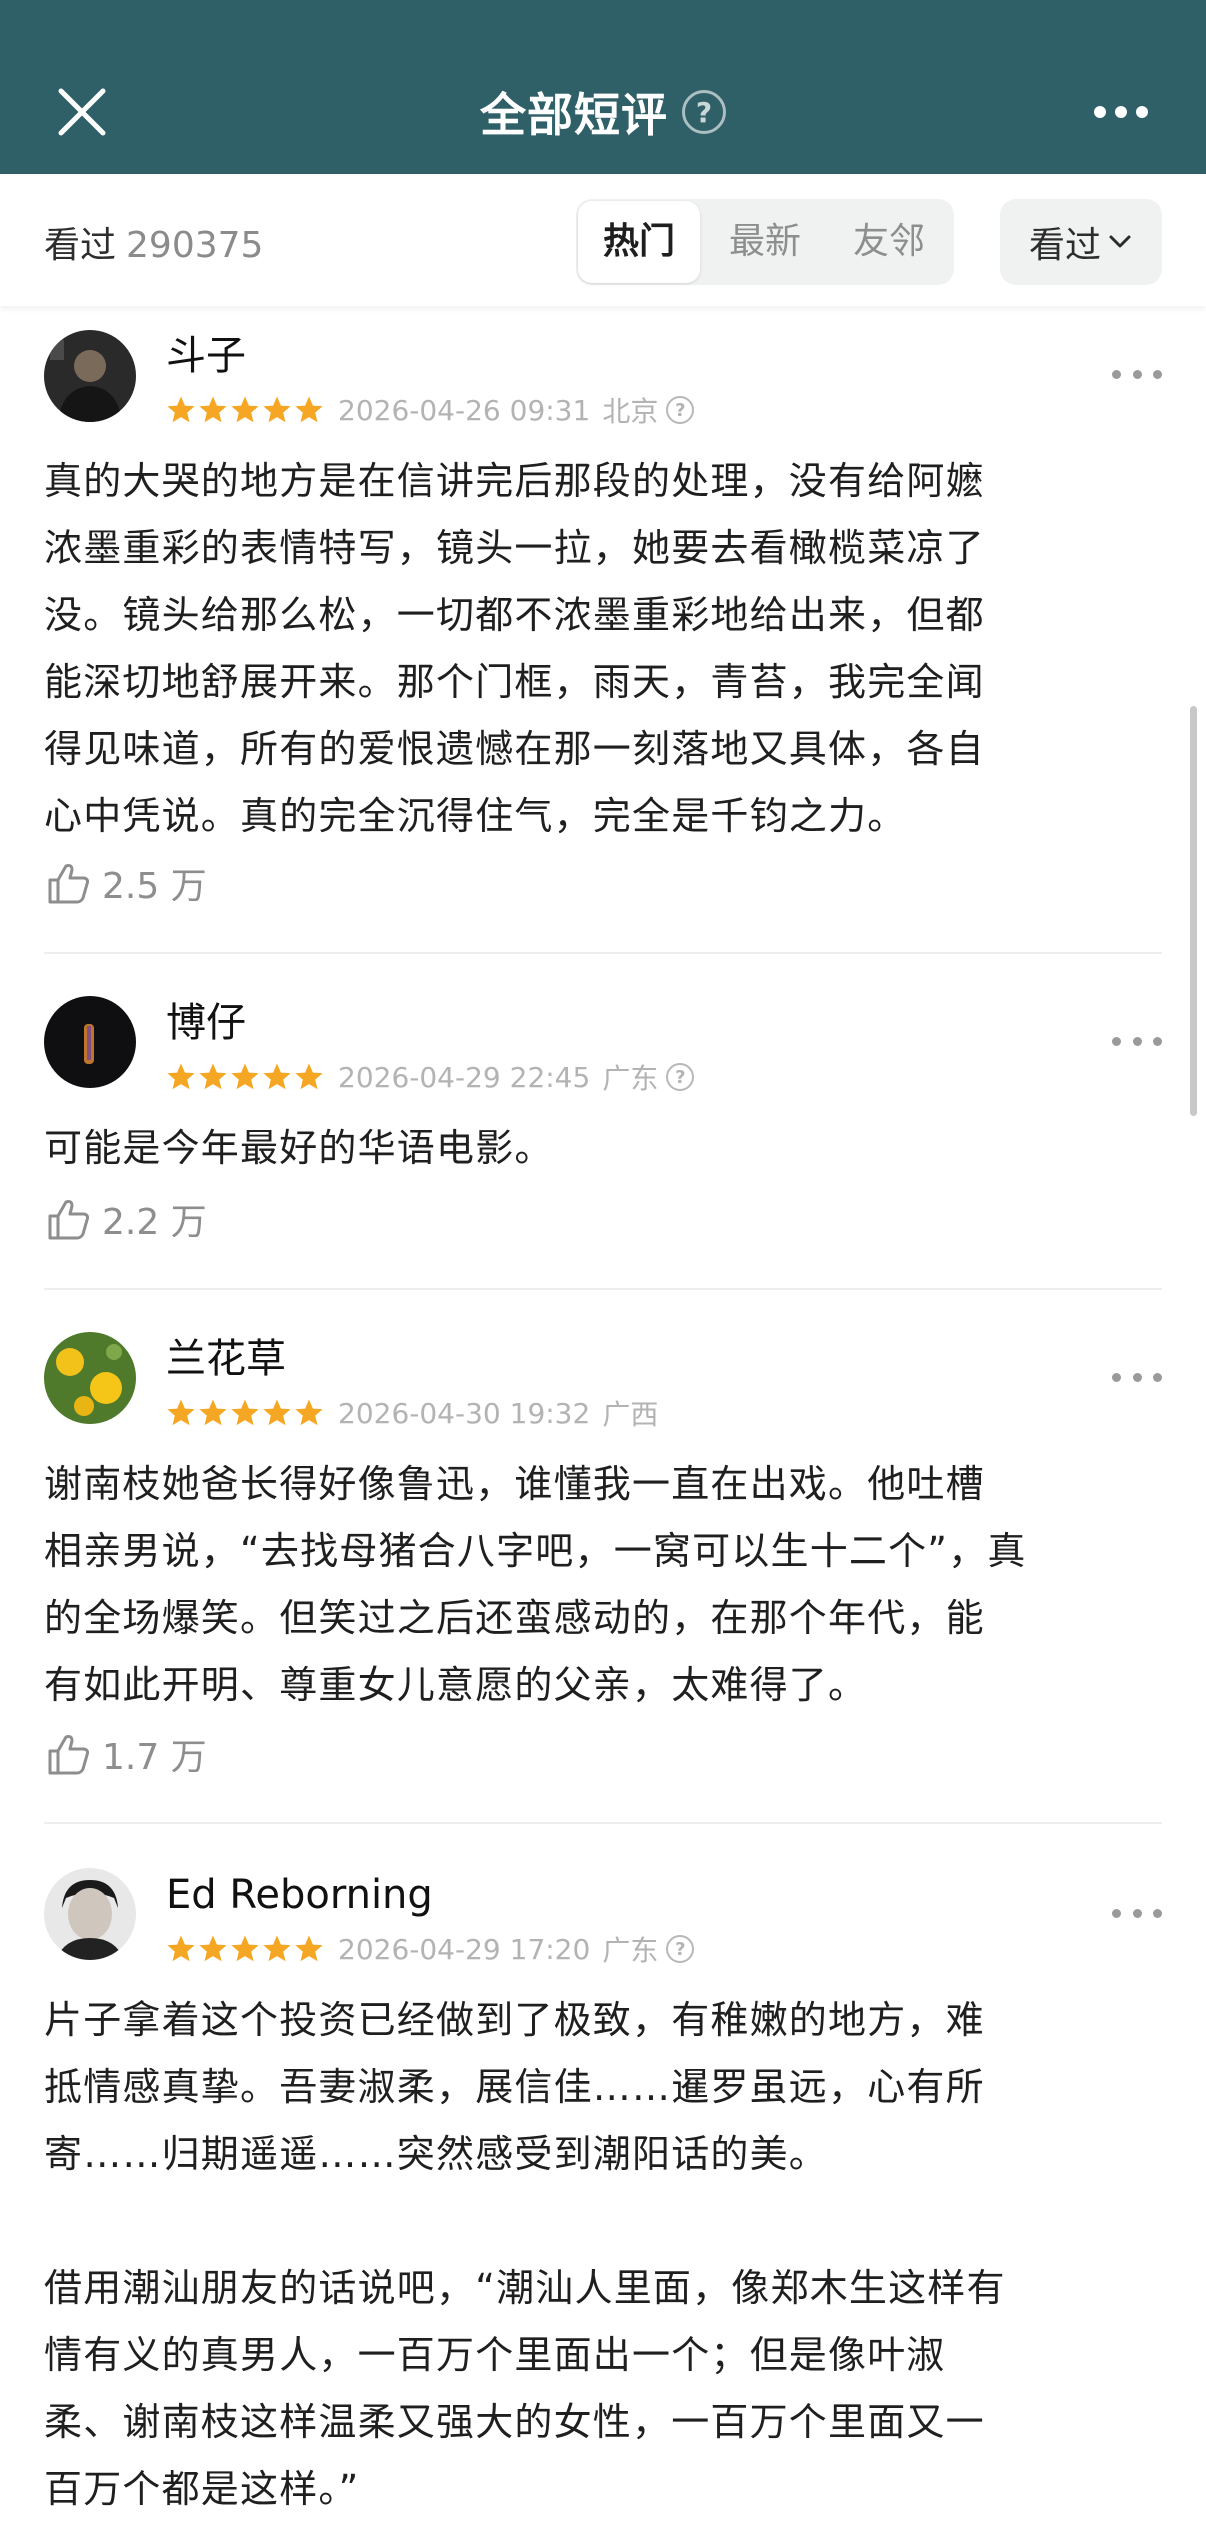  I want to click on comment-meta: 2026-04-26 09:31 北京 ?, so click(430, 410).